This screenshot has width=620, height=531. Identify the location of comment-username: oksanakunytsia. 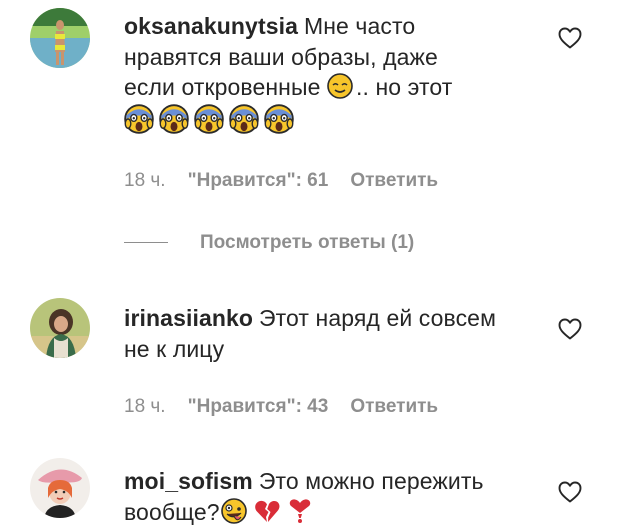
(211, 26).